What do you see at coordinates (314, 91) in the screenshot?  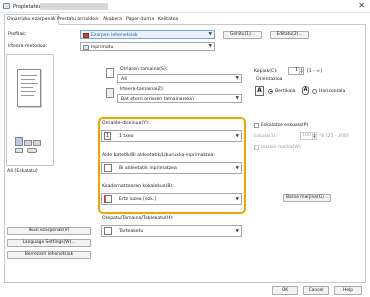 I see `landscape-radio` at bounding box center [314, 91].